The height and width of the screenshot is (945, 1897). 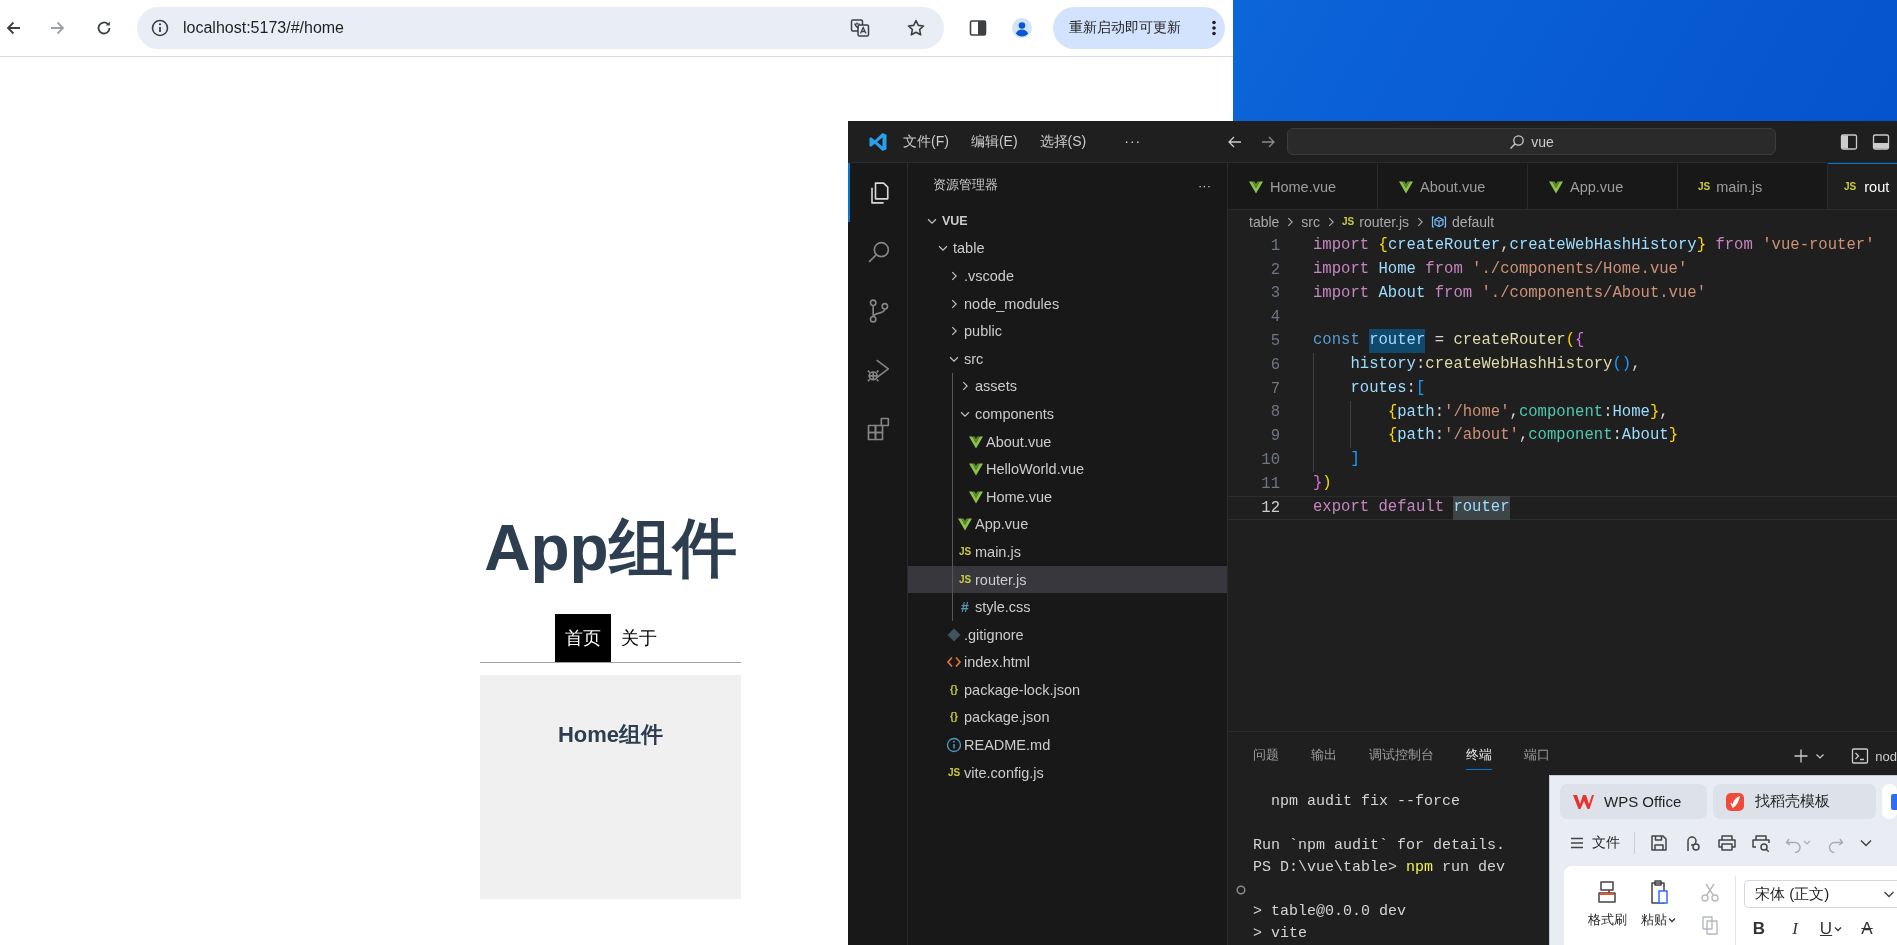 What do you see at coordinates (1311, 222) in the screenshot?
I see `breadcrumb-item: src` at bounding box center [1311, 222].